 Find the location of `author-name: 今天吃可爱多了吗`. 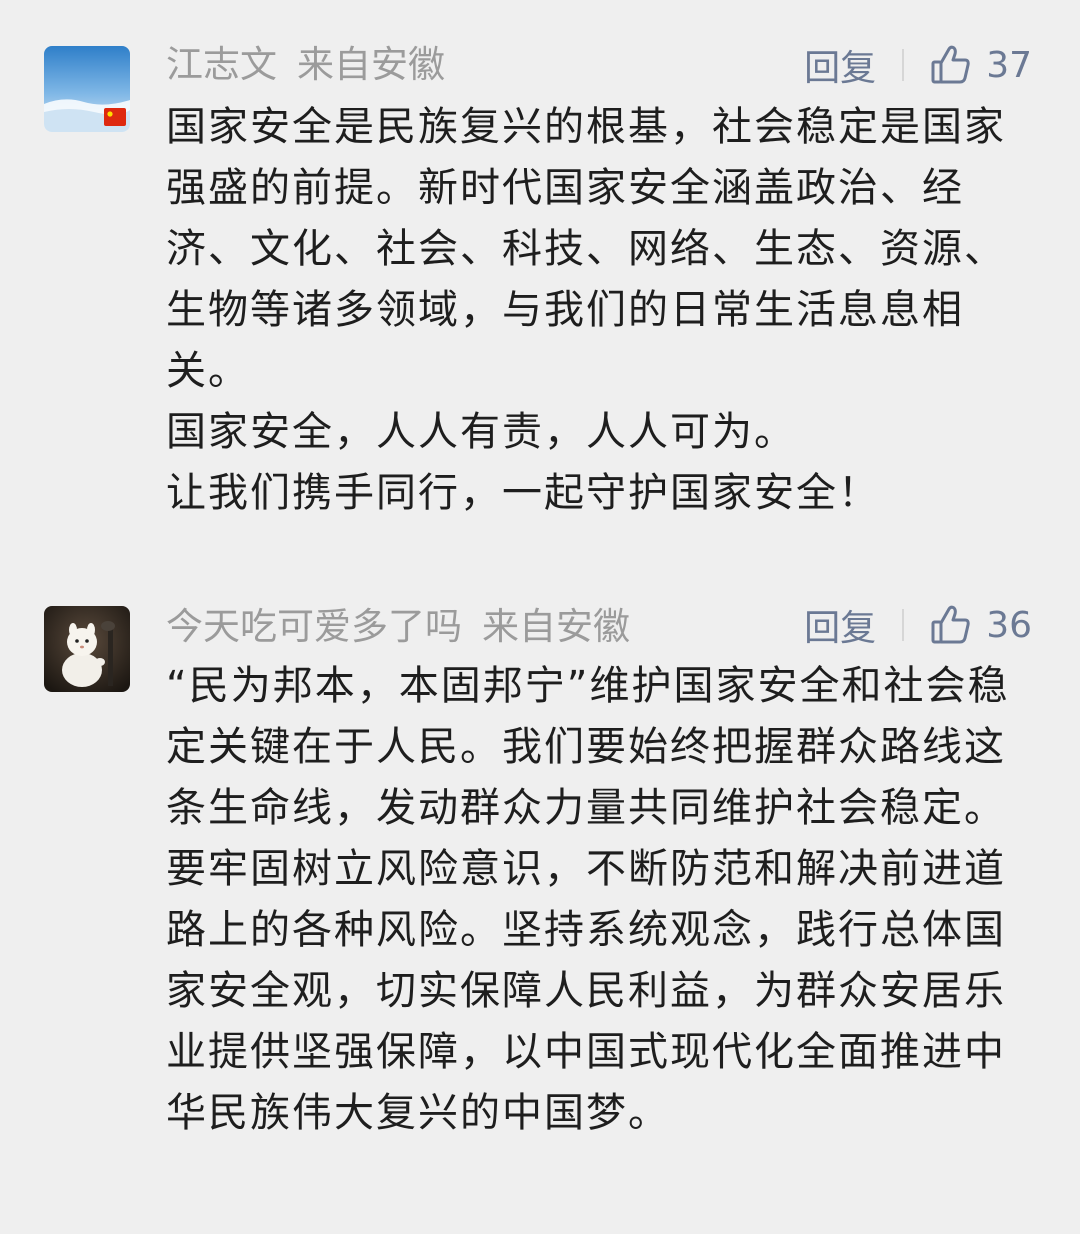

author-name: 今天吃可爱多了吗 is located at coordinates (314, 626).